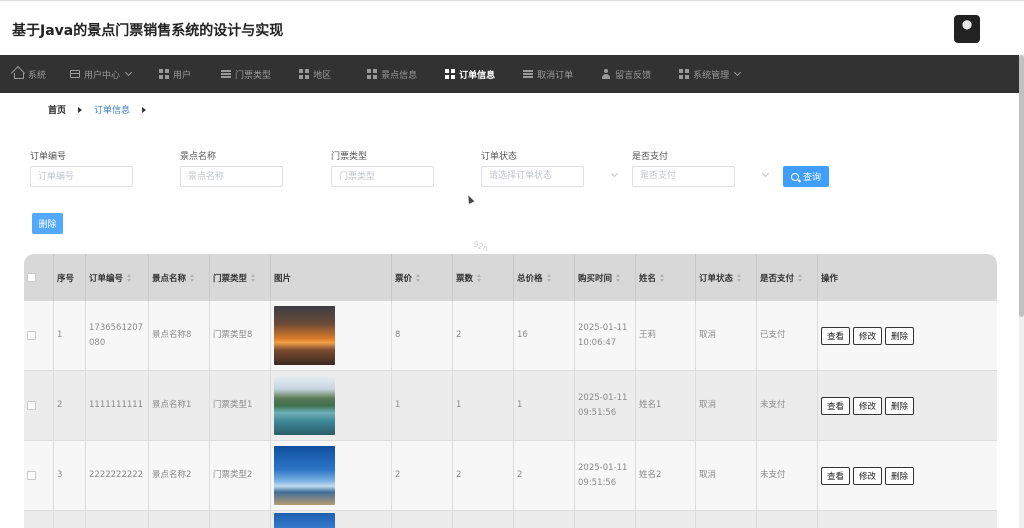 This screenshot has height=528, width=1024. What do you see at coordinates (548, 74) in the screenshot?
I see `nav-item-cancel-orders: 取消订单` at bounding box center [548, 74].